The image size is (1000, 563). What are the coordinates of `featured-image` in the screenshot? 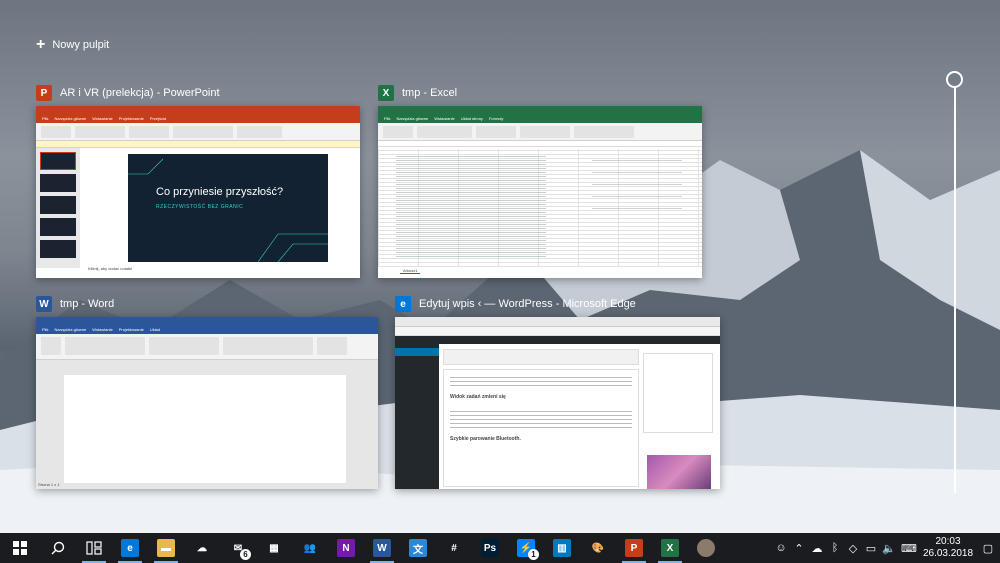 It's located at (679, 472).